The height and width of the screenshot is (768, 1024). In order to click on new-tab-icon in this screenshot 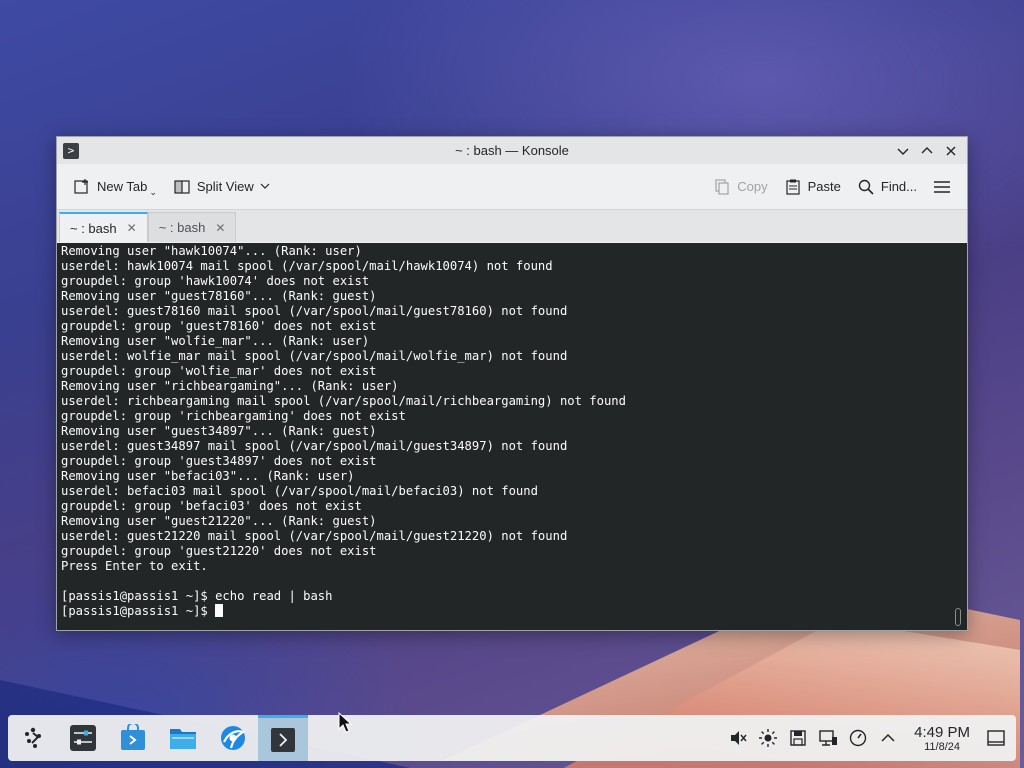, I will do `click(82, 187)`.